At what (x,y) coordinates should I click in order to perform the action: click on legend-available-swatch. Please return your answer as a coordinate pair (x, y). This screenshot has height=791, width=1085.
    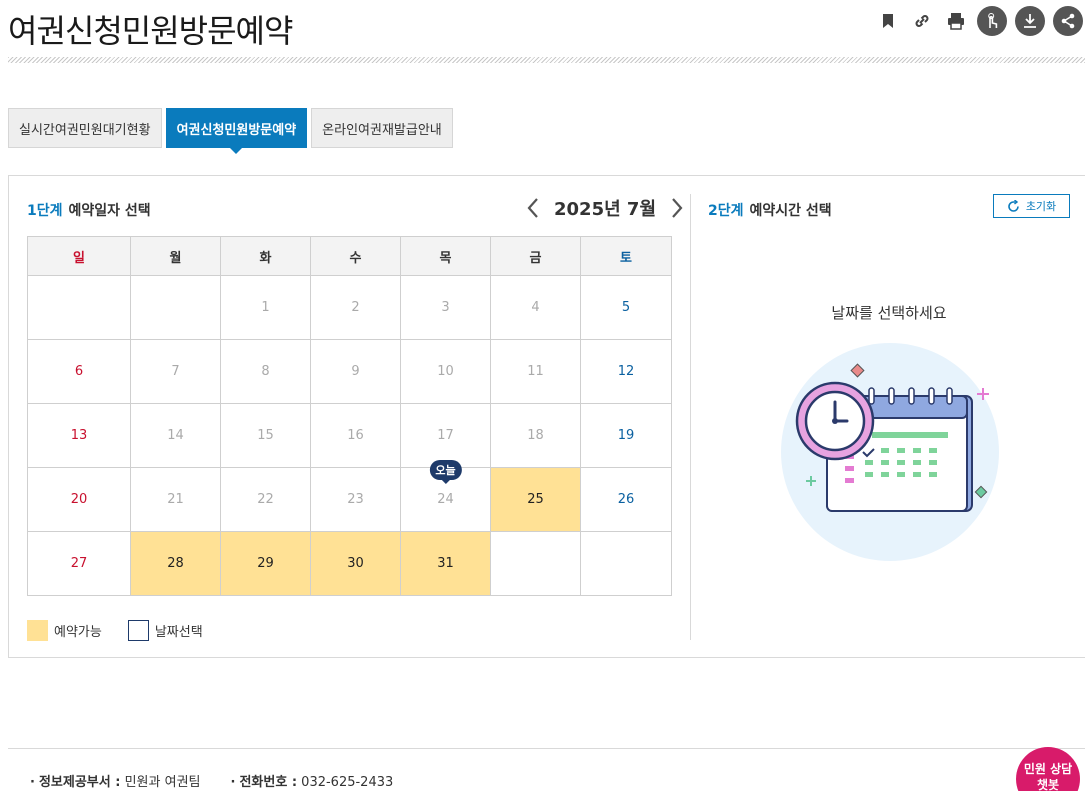
    Looking at the image, I should click on (37, 630).